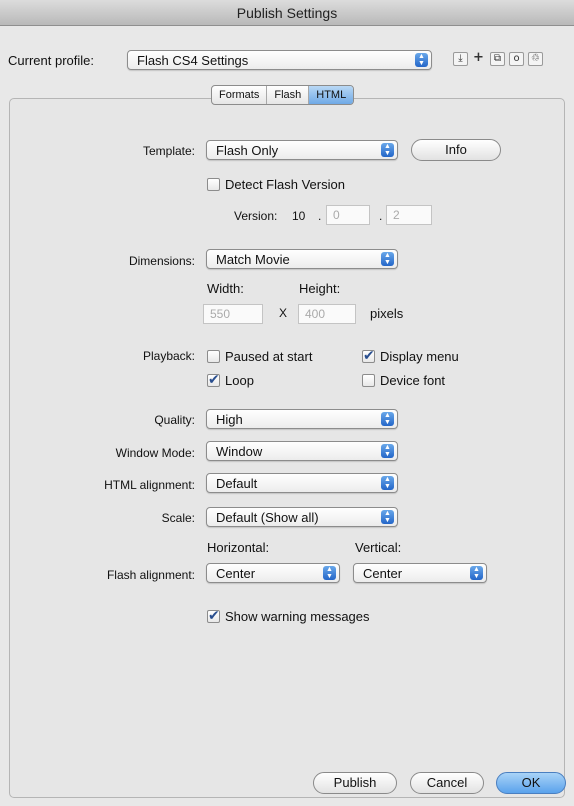 The image size is (574, 806). I want to click on template-value: Flash Only, so click(247, 150).